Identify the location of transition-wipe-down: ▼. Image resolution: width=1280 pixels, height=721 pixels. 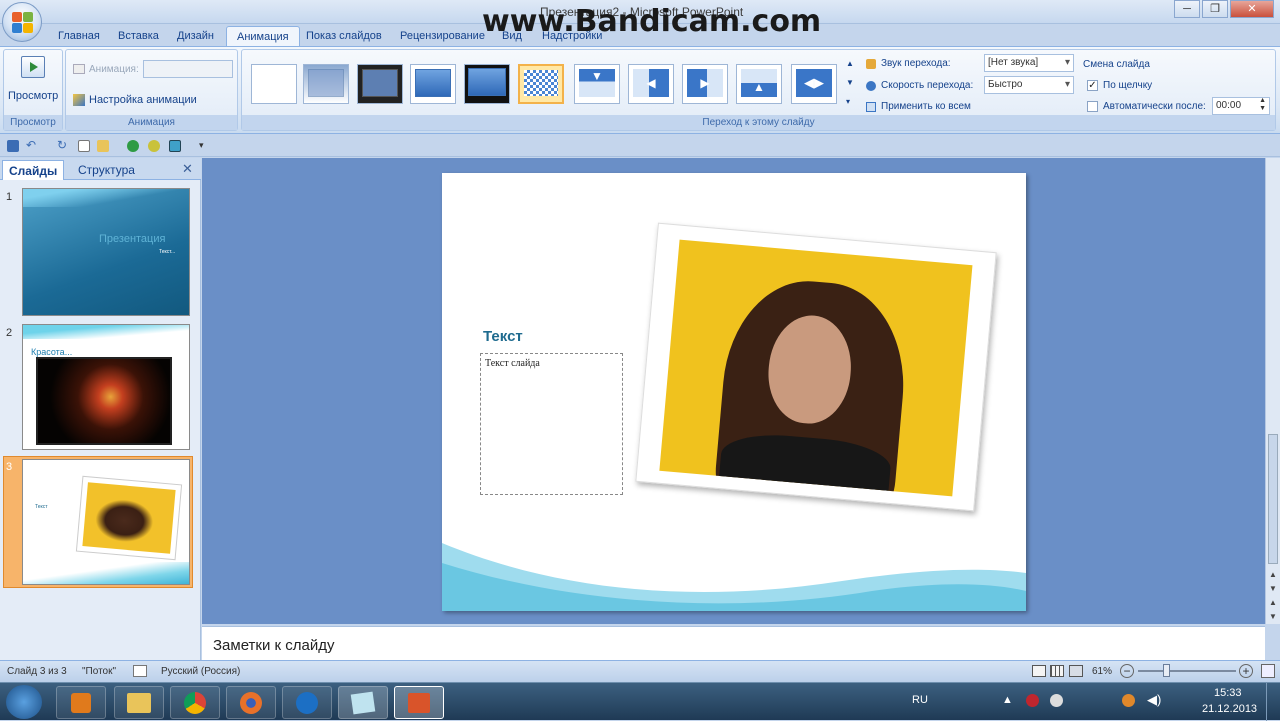
(597, 84).